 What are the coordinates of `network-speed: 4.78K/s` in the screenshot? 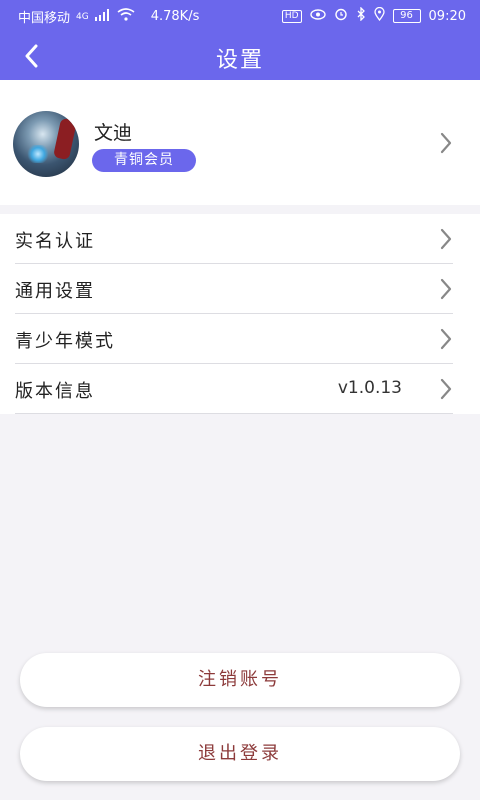 It's located at (175, 16).